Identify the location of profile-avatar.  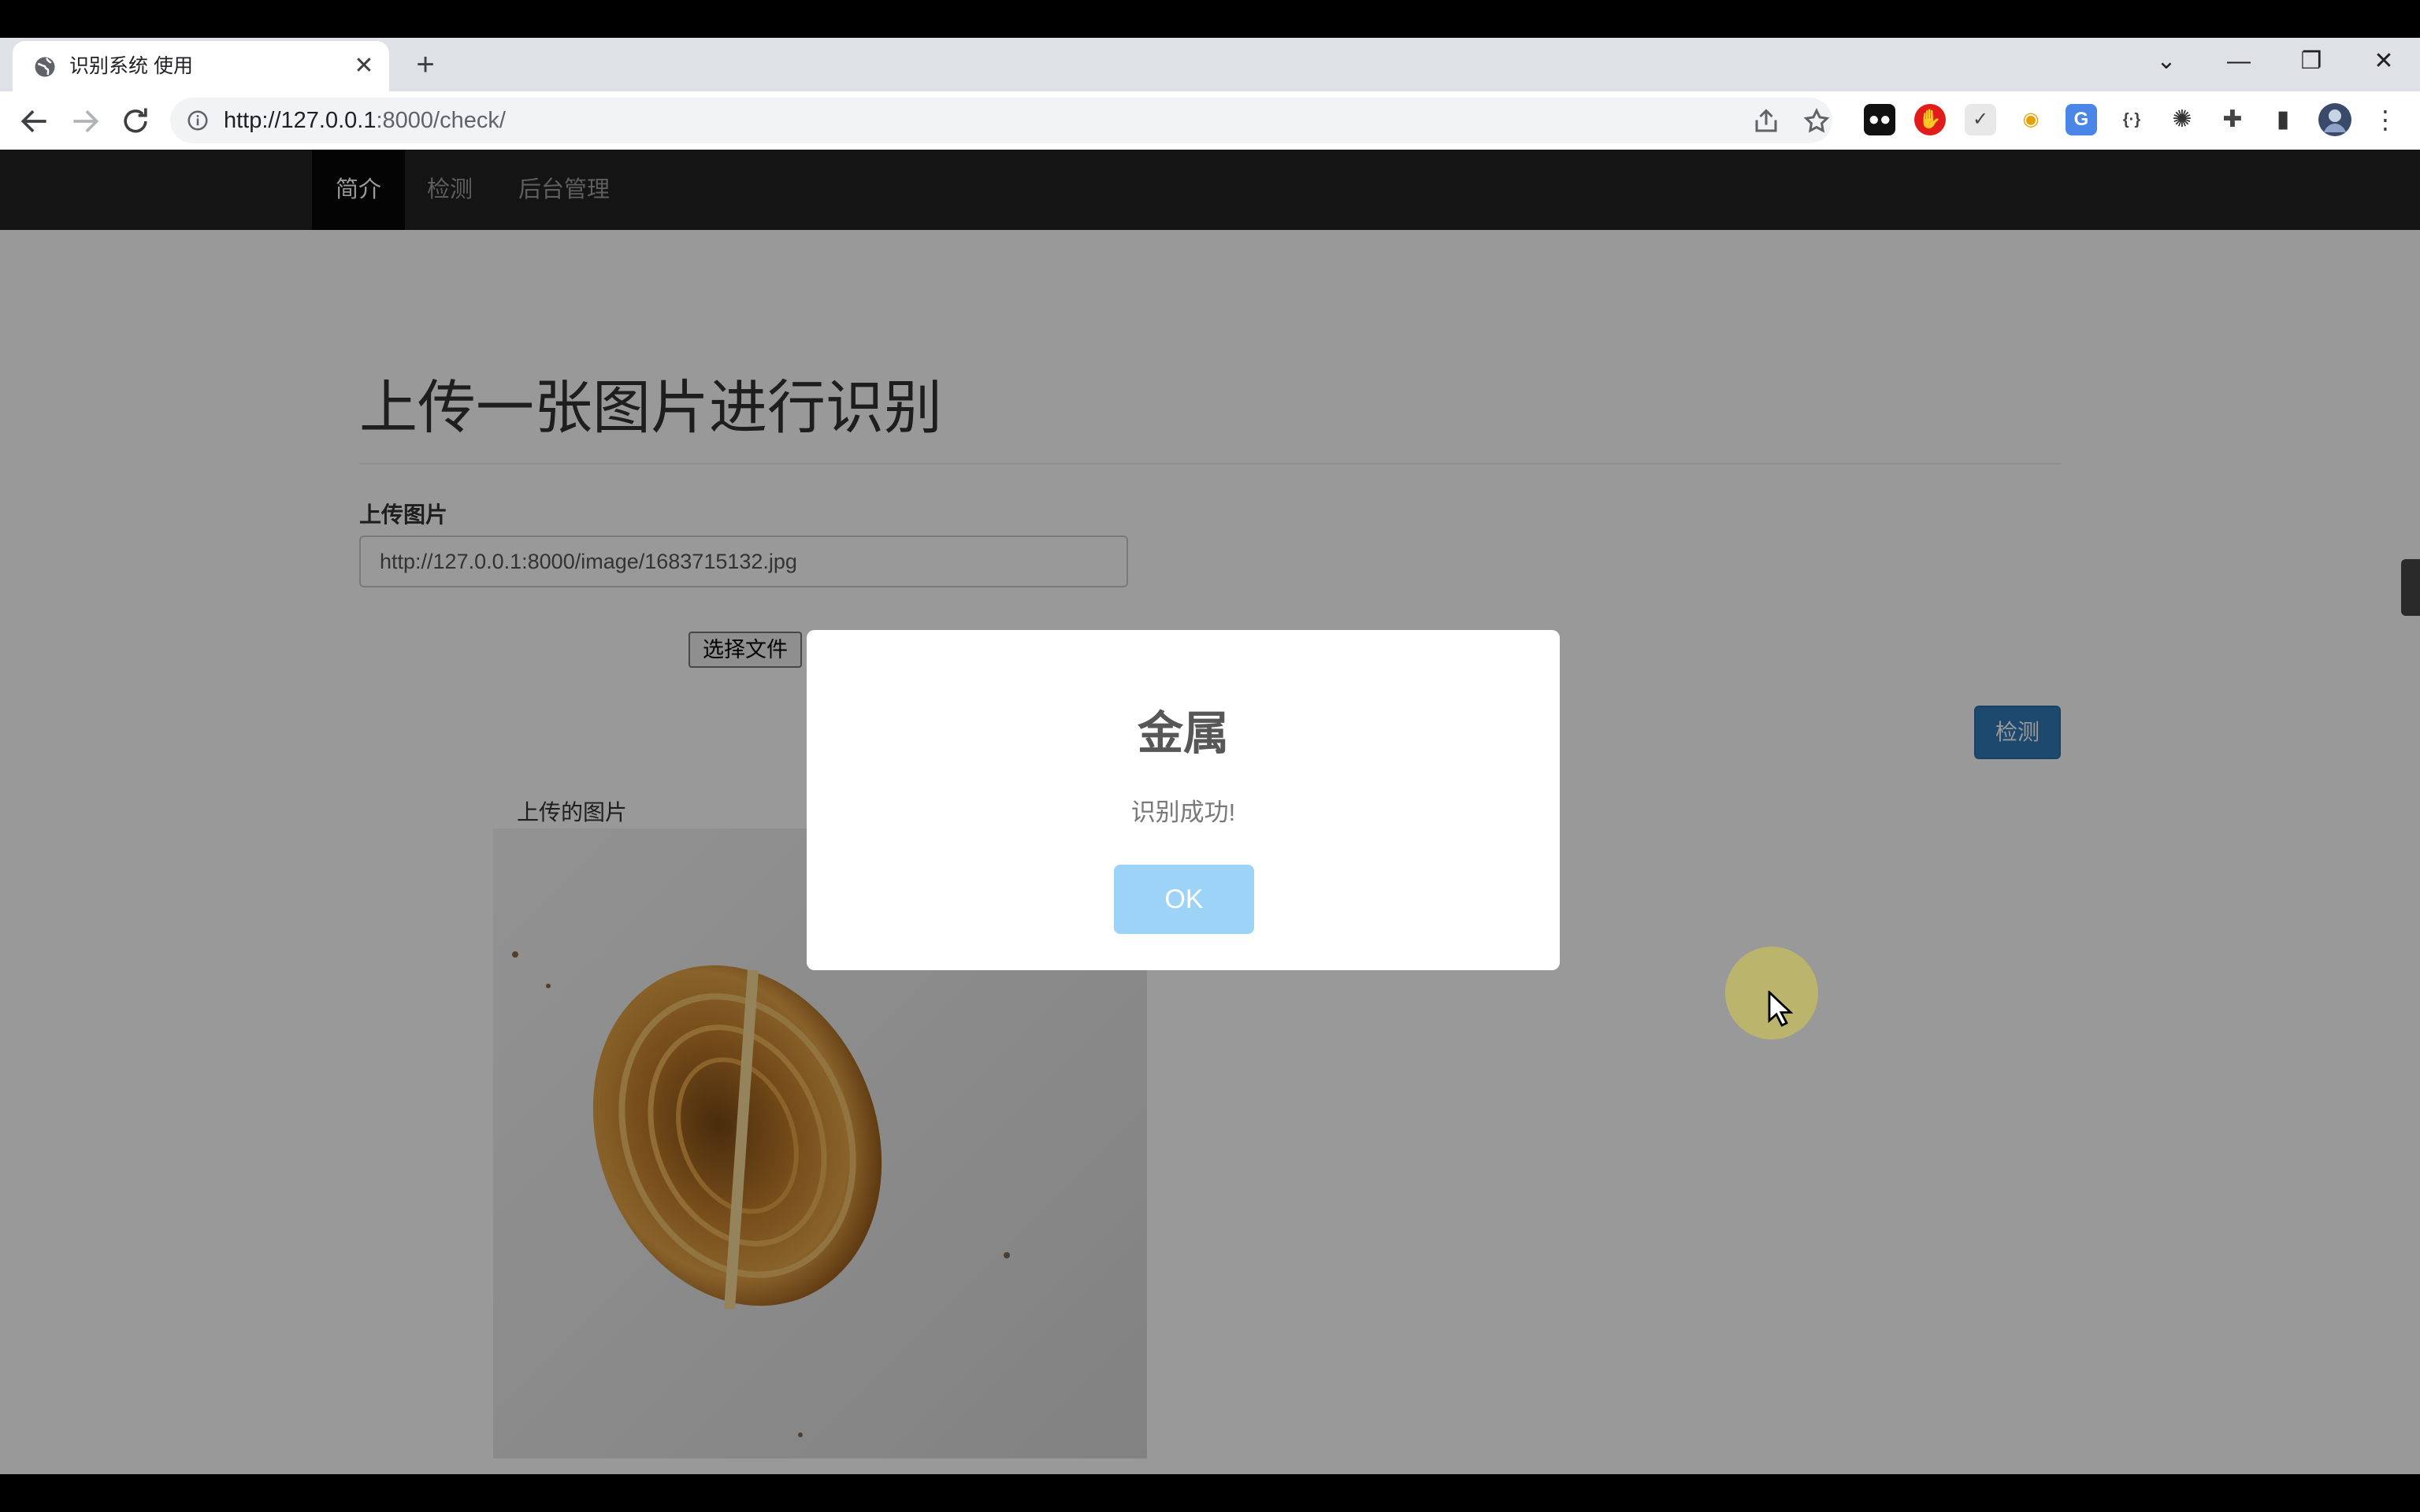
(2335, 119).